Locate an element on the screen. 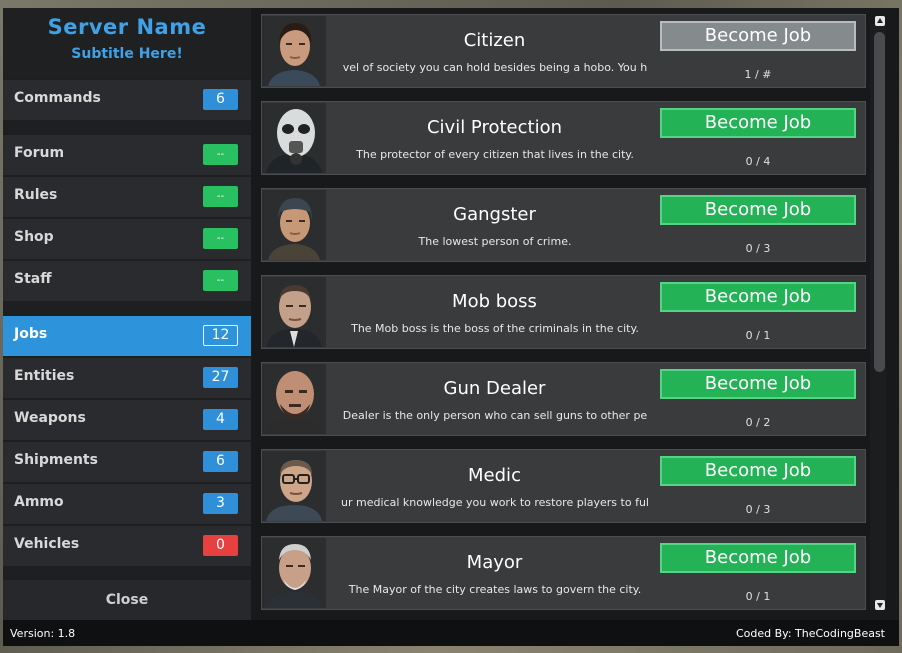  job-description: The lowest person of crime. is located at coordinates (495, 241).